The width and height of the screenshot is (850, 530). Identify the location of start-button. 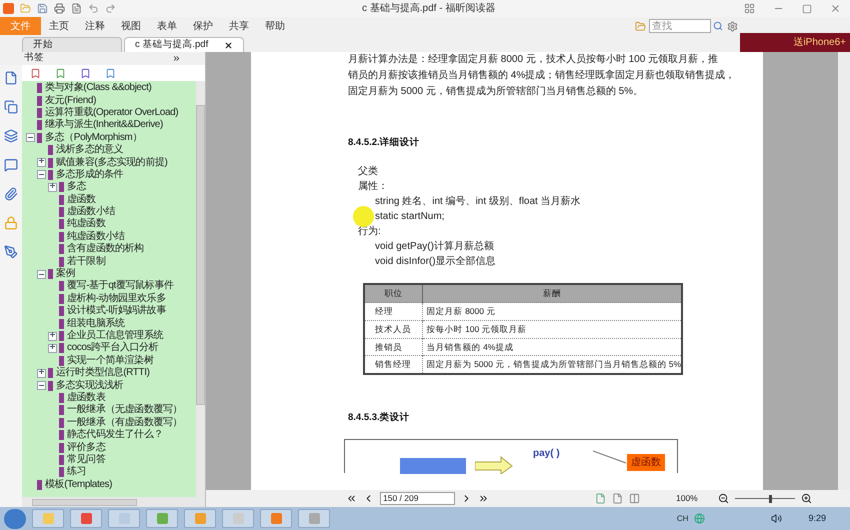
(15, 518).